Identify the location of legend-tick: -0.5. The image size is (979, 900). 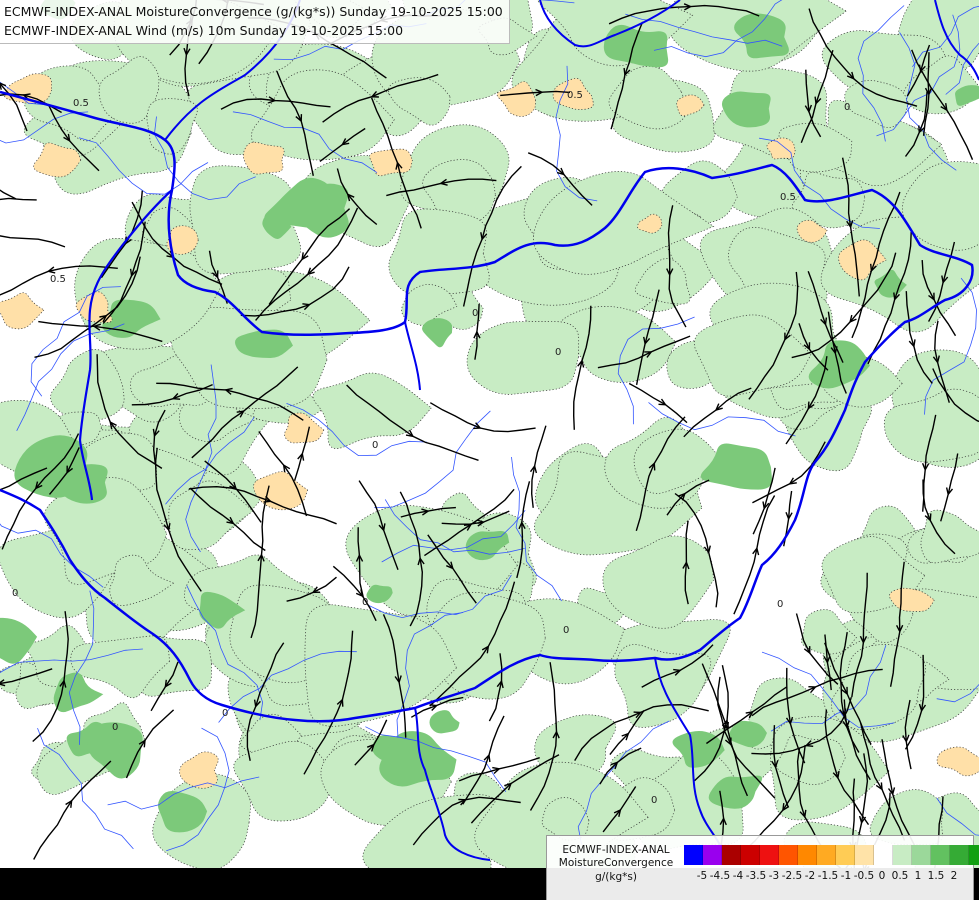
(864, 876).